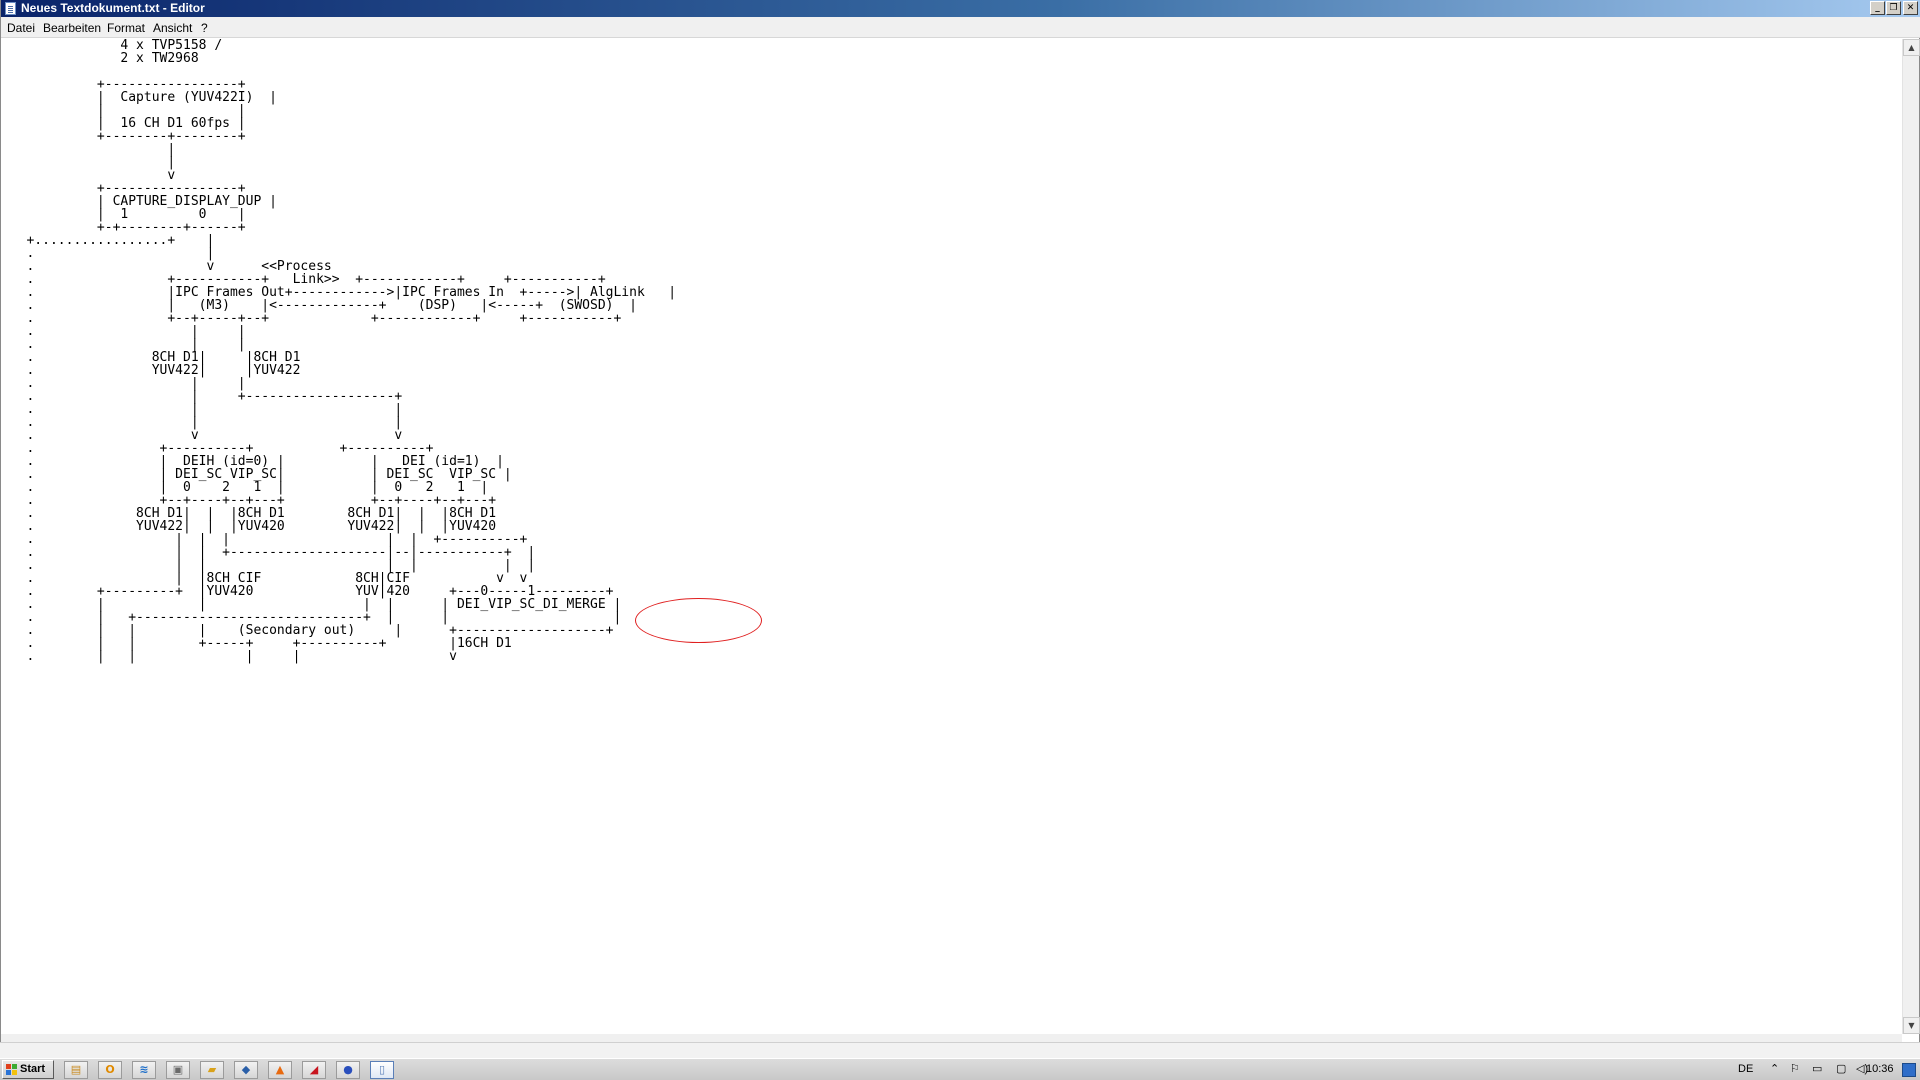 The width and height of the screenshot is (1920, 1080). I want to click on clock: 10:36, so click(1880, 1069).